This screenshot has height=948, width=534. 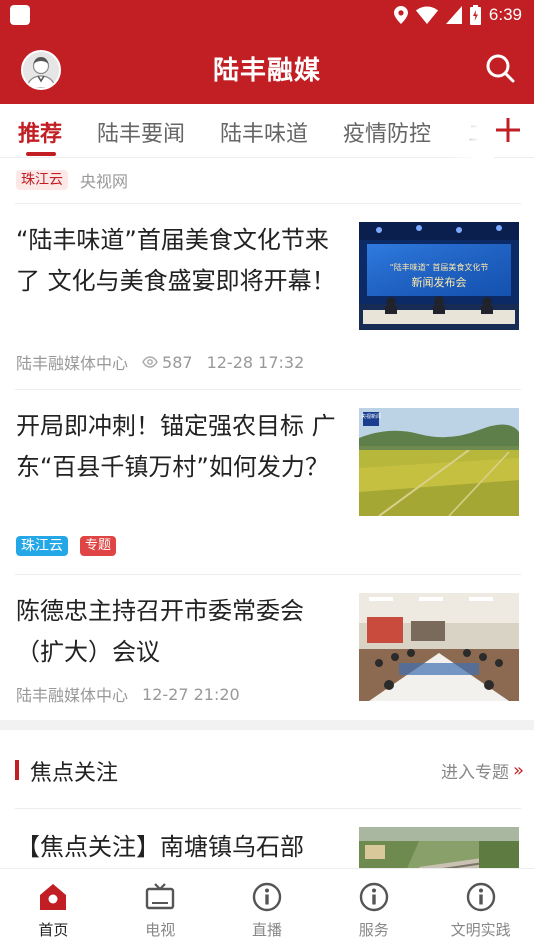 What do you see at coordinates (267, 15) in the screenshot?
I see `status-bar: 6:39` at bounding box center [267, 15].